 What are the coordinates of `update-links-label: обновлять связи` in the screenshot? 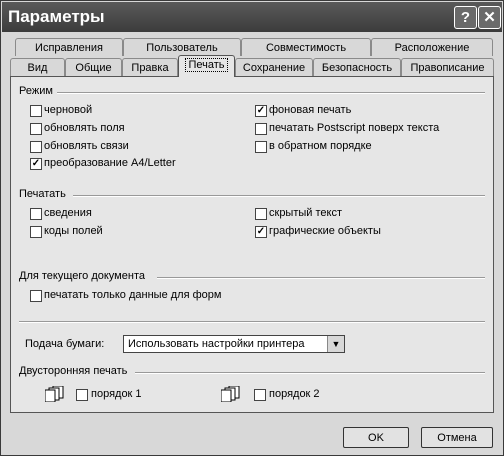 It's located at (86, 146).